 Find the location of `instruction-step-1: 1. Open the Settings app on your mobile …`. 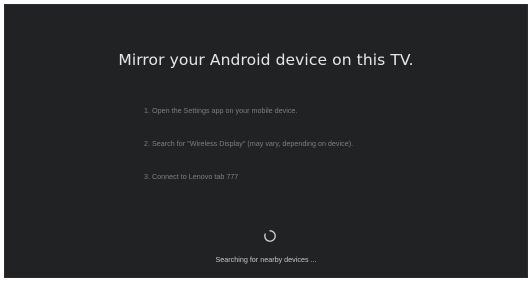

instruction-step-1: 1. Open the Settings app on your mobile … is located at coordinates (221, 110).